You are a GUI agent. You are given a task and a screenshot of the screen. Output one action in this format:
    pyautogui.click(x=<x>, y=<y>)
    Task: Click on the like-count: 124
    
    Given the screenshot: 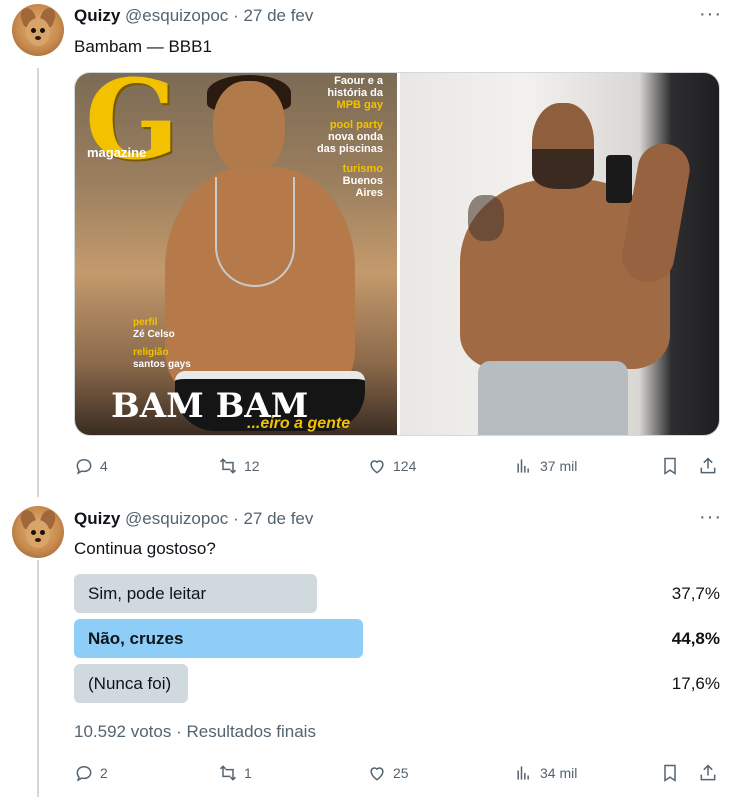 What is the action you would take?
    pyautogui.click(x=405, y=466)
    